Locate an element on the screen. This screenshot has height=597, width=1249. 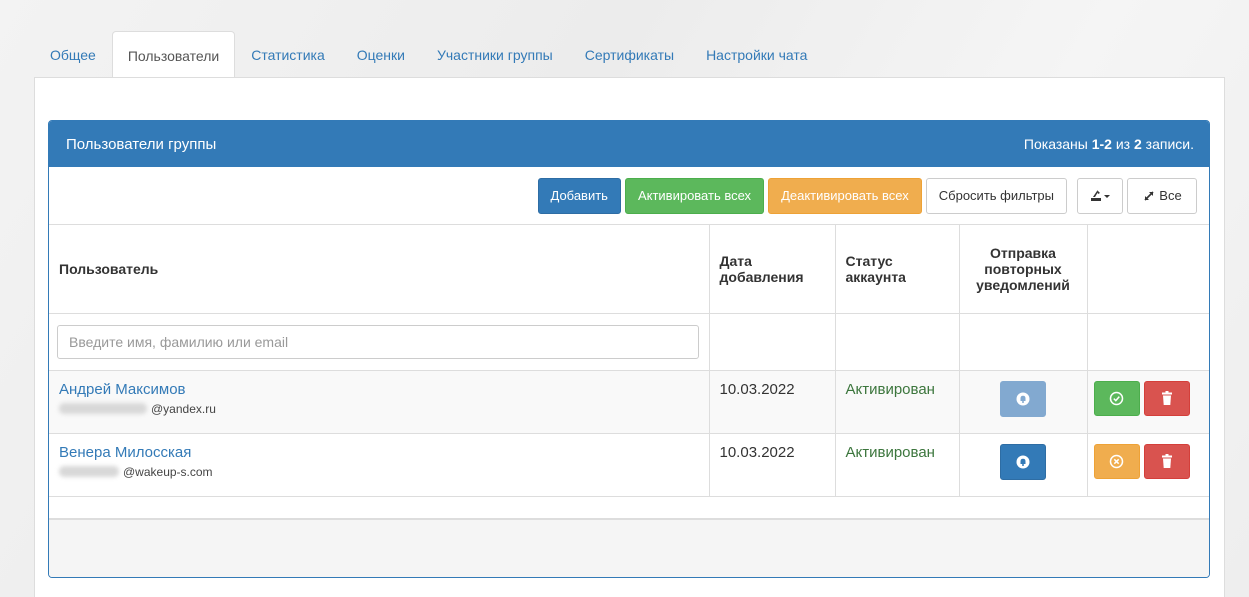
tab-statistics: Статистика is located at coordinates (288, 54).